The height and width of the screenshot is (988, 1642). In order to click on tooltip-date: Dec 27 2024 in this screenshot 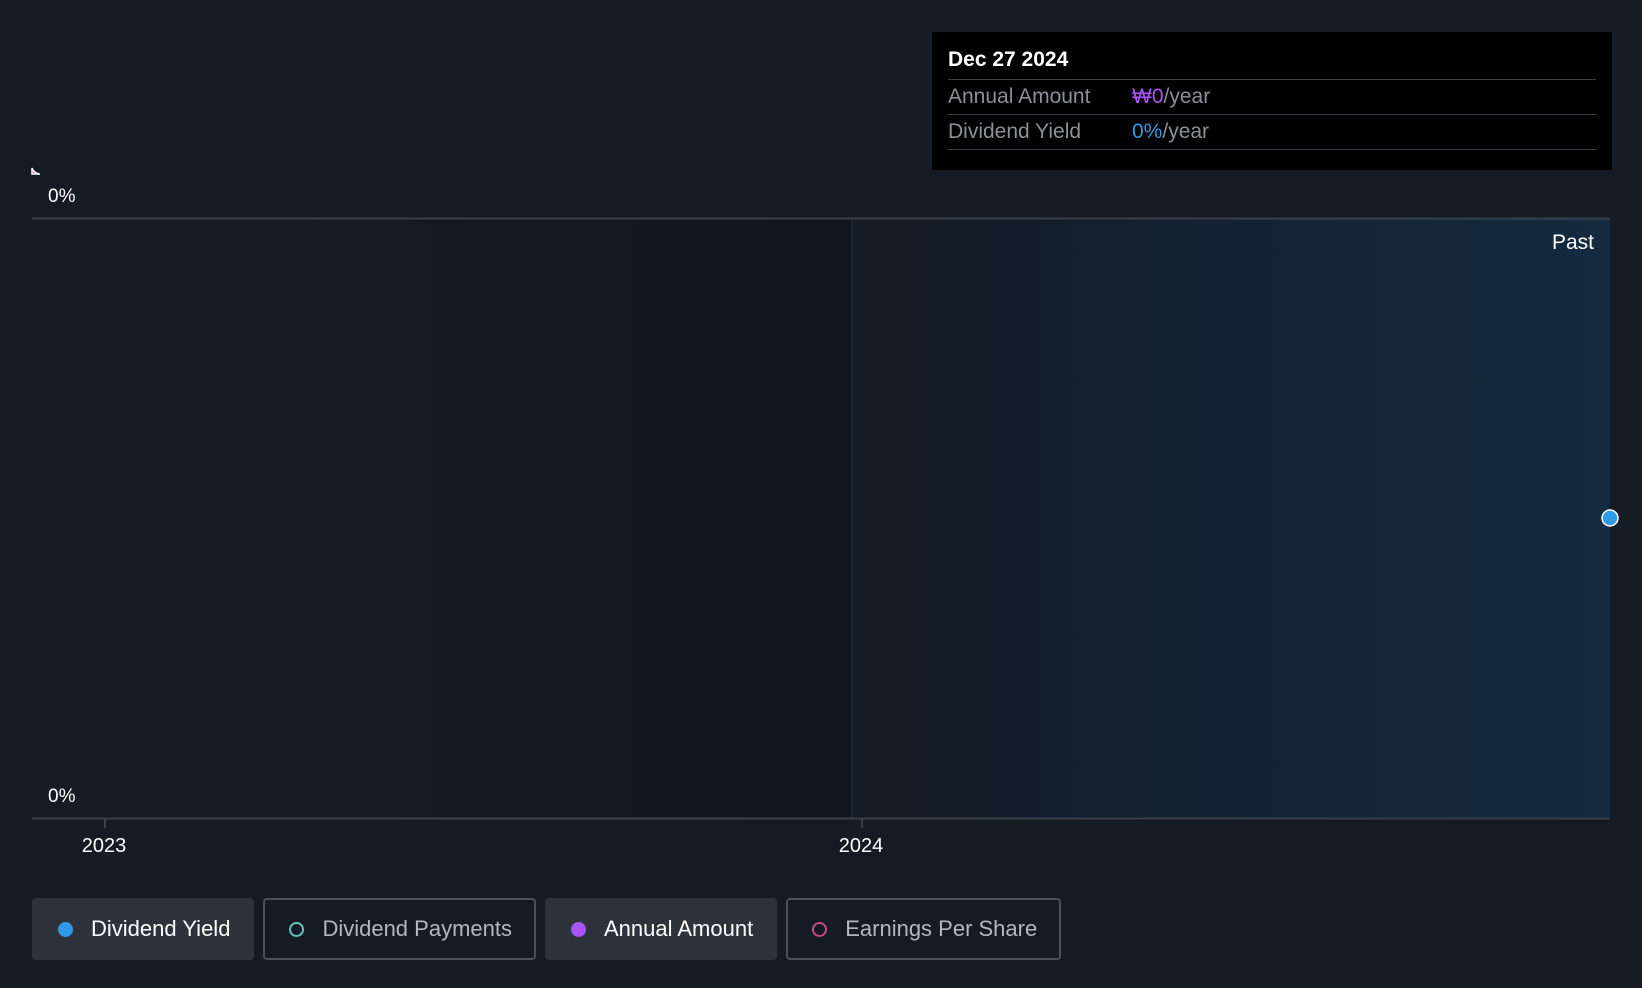, I will do `click(1272, 63)`.